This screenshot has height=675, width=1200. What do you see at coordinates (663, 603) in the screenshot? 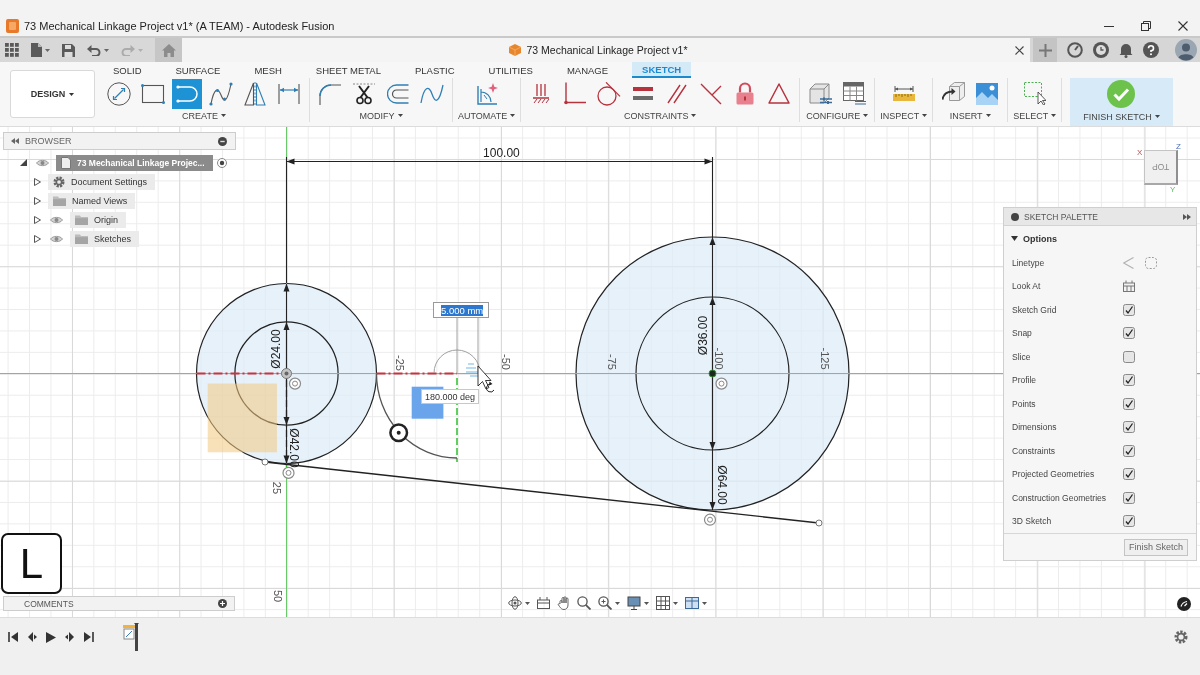
I see `grid-icon` at bounding box center [663, 603].